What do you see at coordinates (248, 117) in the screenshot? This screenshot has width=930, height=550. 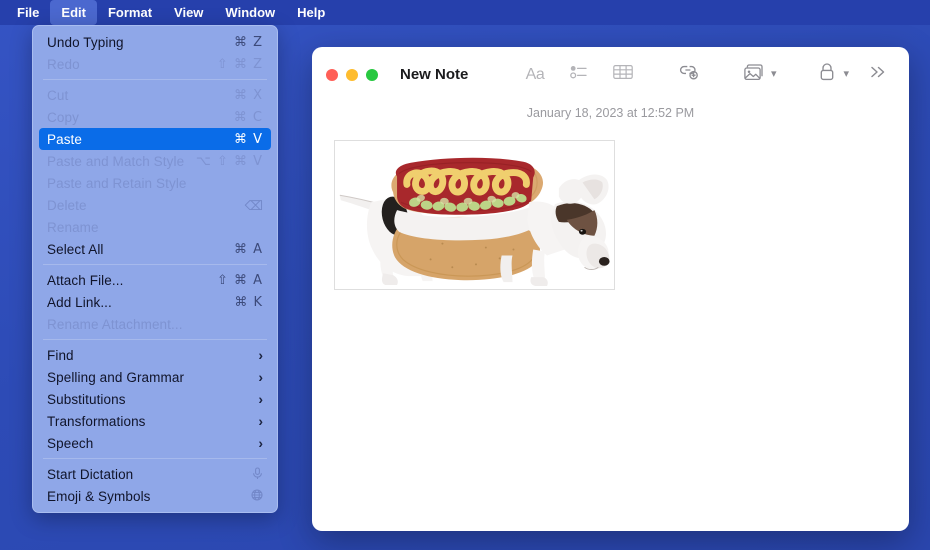 I see `menu-item-shortcut: ⌘ C` at bounding box center [248, 117].